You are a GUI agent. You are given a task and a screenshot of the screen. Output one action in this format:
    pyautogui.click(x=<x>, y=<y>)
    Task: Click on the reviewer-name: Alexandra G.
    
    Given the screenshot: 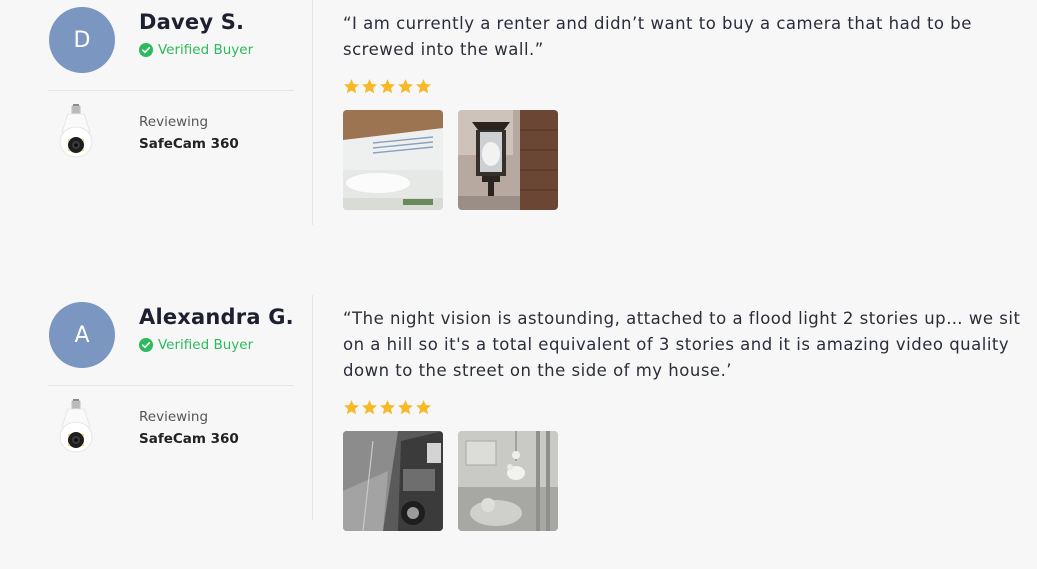 What is the action you would take?
    pyautogui.click(x=216, y=317)
    